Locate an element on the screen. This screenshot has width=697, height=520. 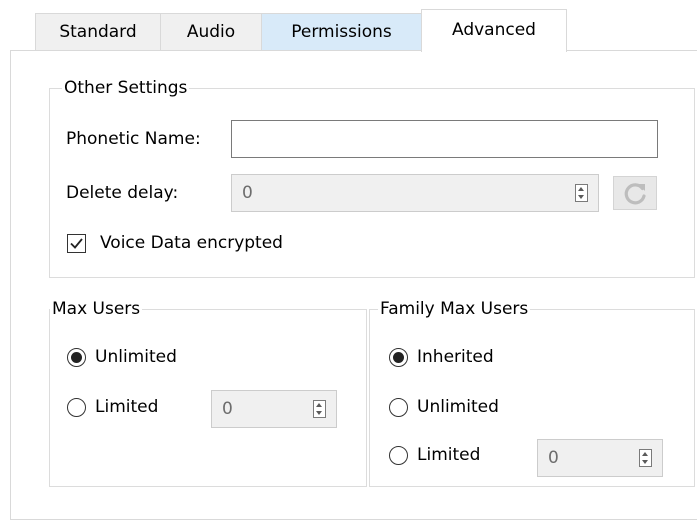
tab-label: Permissions is located at coordinates (341, 32).